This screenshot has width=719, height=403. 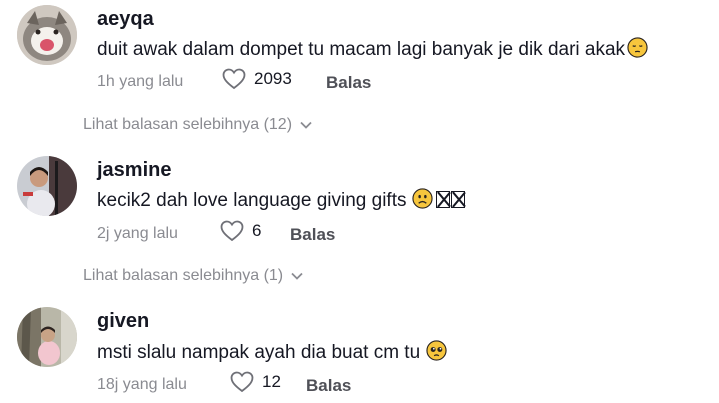 I want to click on comment-text: kecik2 dah love language giving gifts, so click(x=281, y=200).